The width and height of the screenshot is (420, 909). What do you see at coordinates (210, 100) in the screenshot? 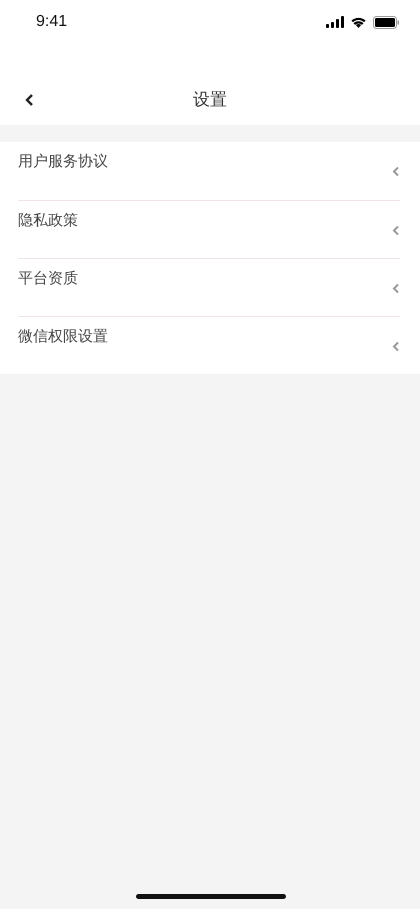
I see `page-title: 设置` at bounding box center [210, 100].